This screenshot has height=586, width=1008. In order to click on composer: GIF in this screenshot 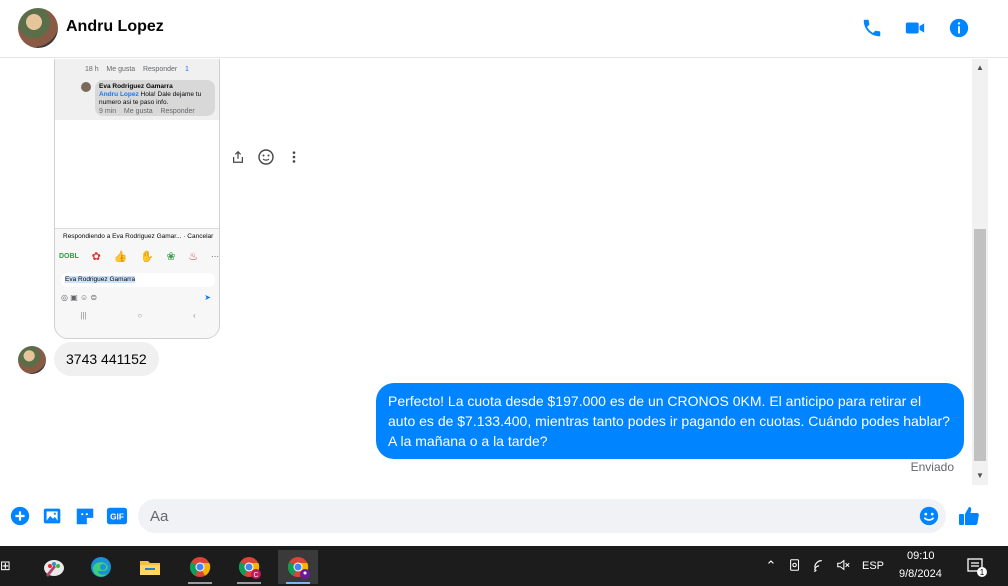, I will do `click(504, 517)`.